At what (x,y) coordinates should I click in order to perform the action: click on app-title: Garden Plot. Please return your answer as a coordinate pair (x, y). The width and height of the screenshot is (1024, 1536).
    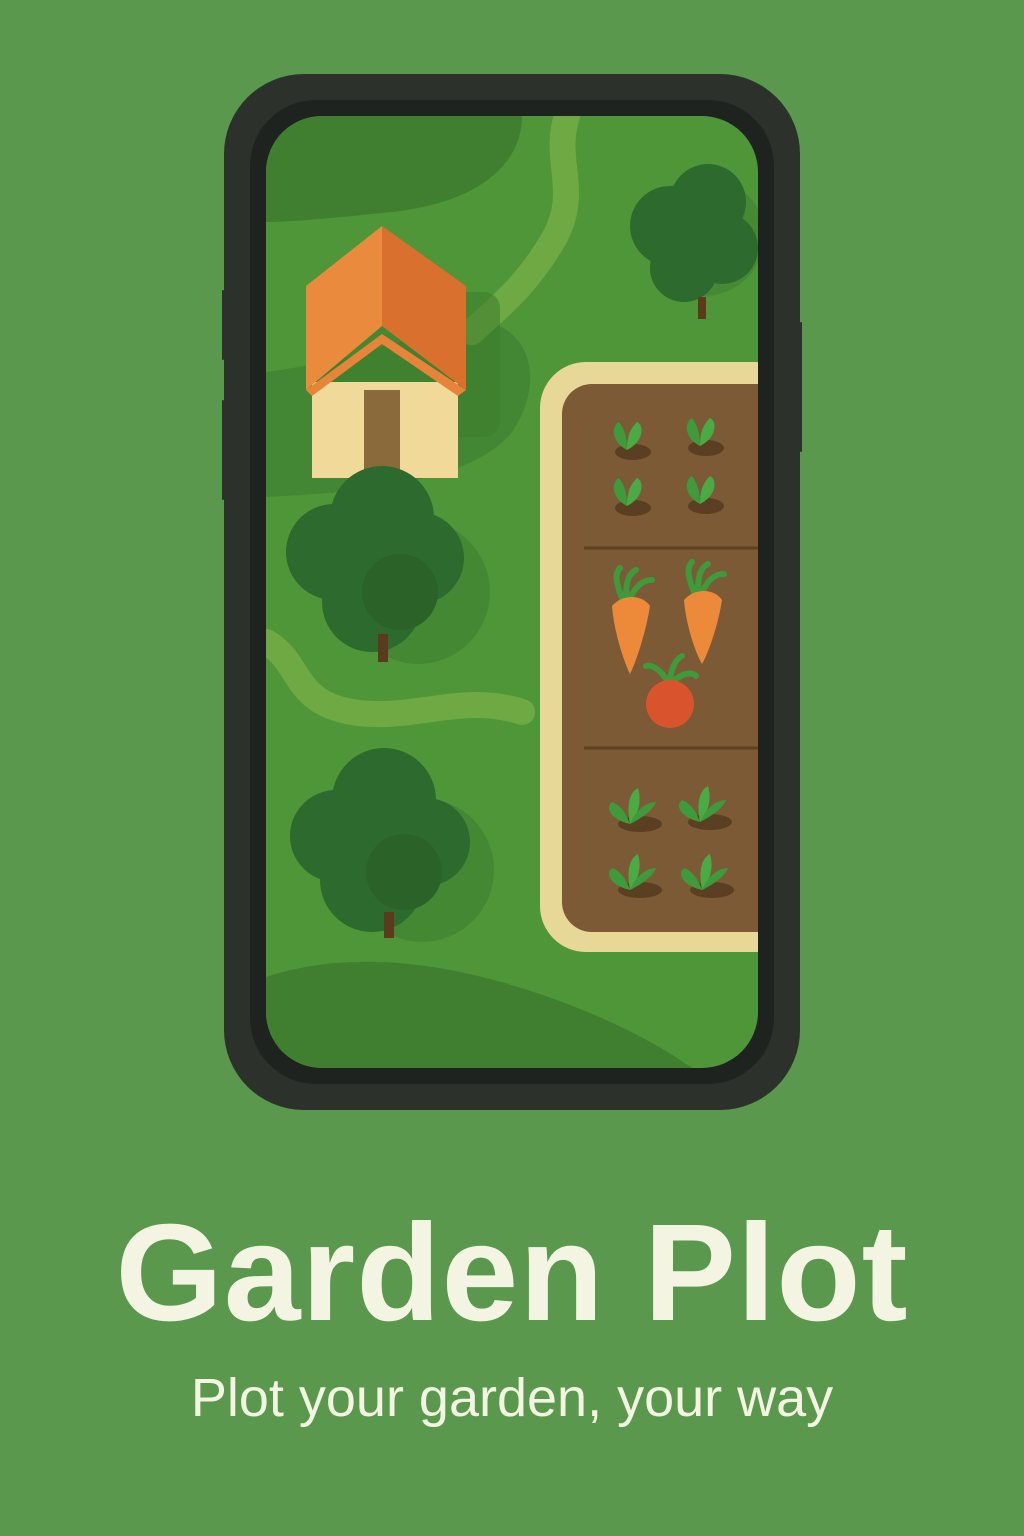
    Looking at the image, I should click on (512, 1273).